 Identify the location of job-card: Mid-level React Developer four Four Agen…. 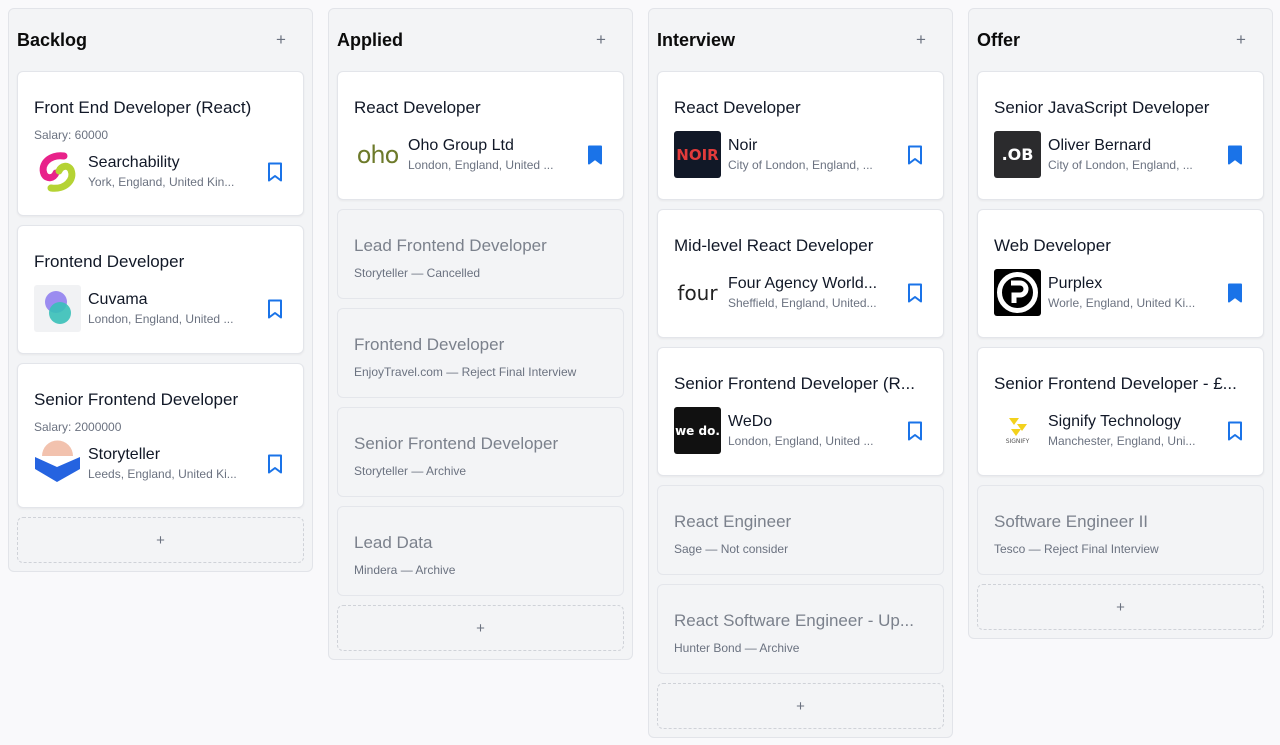
(800, 273).